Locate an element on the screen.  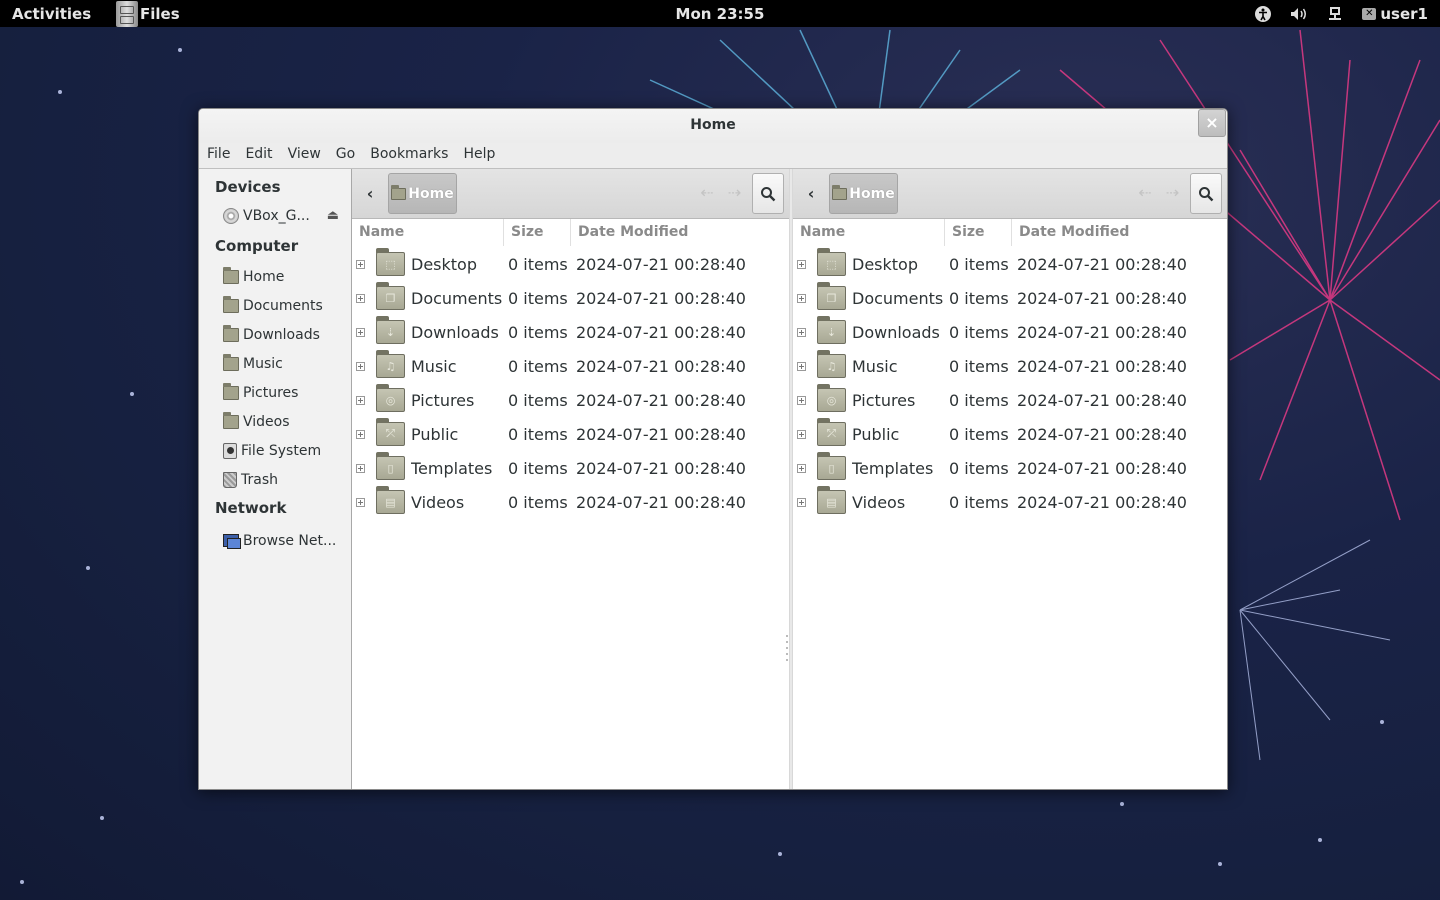
sidebar-item-label: Home is located at coordinates (264, 276).